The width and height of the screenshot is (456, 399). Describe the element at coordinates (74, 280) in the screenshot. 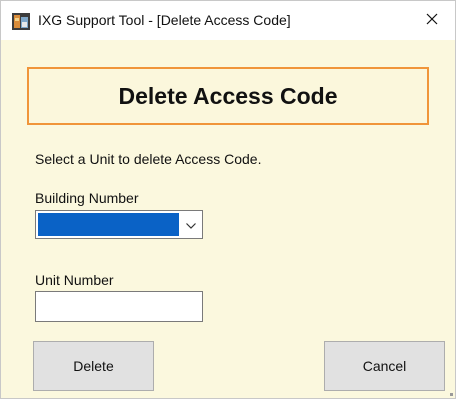

I see `unit-number-label: Unit Number` at that location.